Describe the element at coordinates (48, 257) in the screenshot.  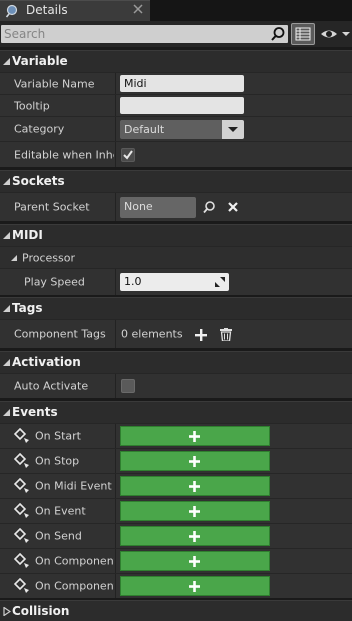
I see `processor-label: Processor` at that location.